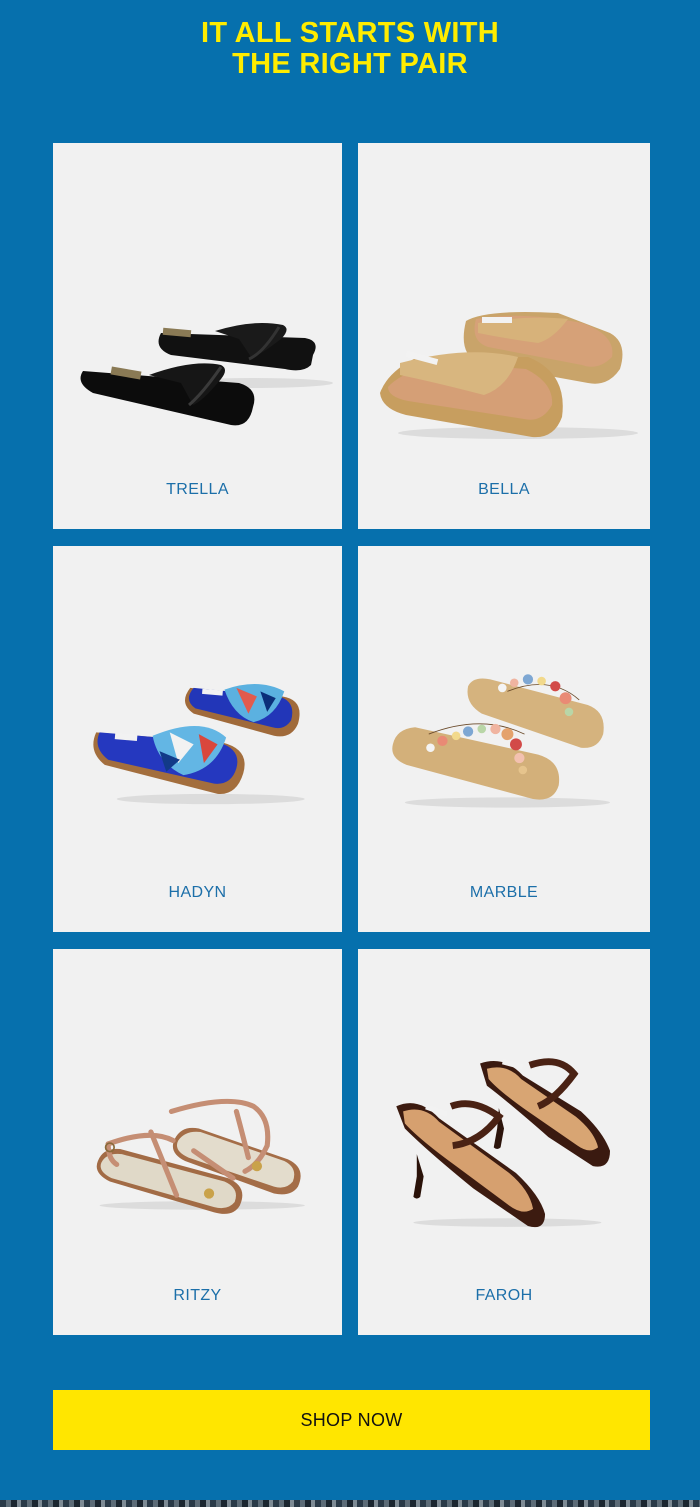  What do you see at coordinates (504, 893) in the screenshot?
I see `product-name-marble: MARBLE` at bounding box center [504, 893].